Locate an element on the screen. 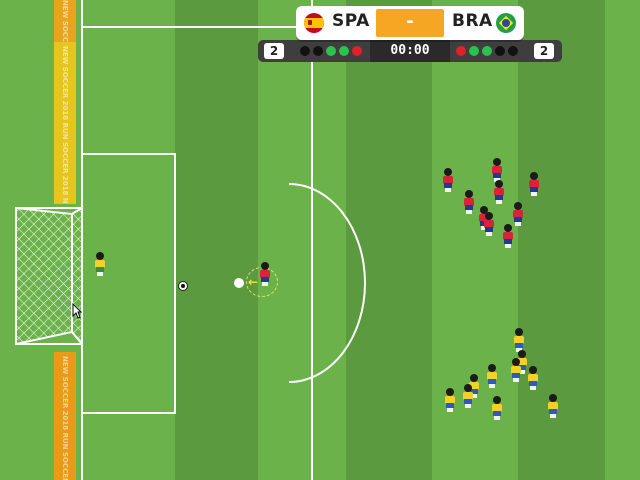  penalty-spot is located at coordinates (239, 283).